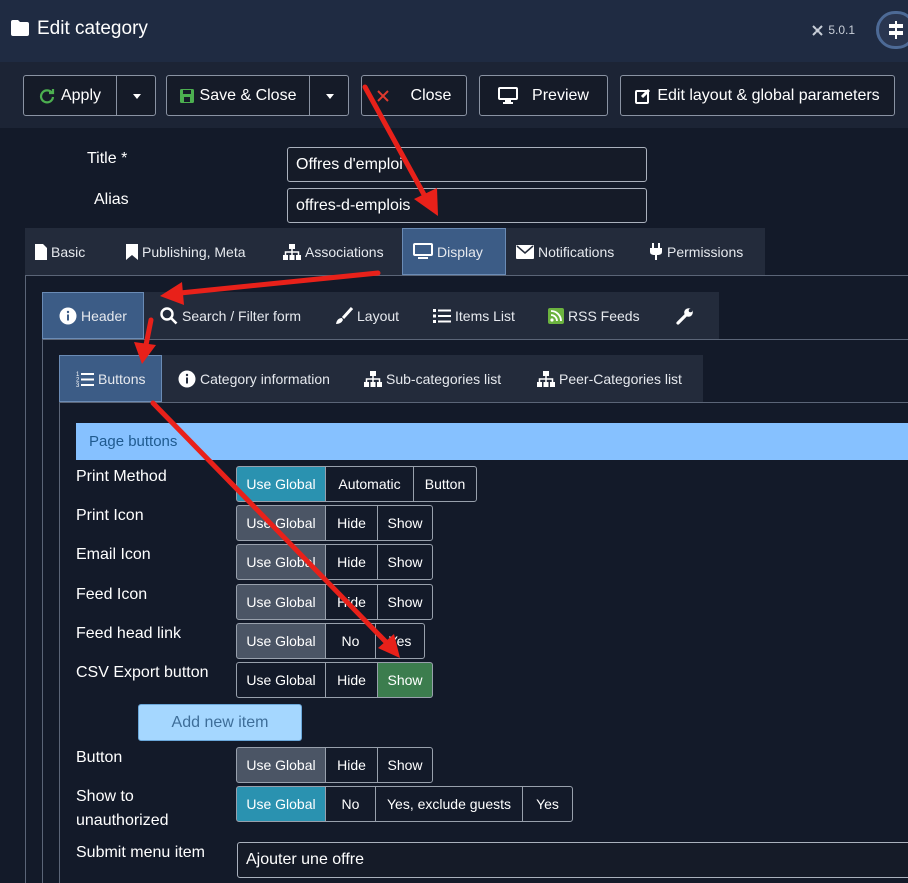 The image size is (908, 883). I want to click on tab-rss-feeds: RSS Feeds, so click(594, 315).